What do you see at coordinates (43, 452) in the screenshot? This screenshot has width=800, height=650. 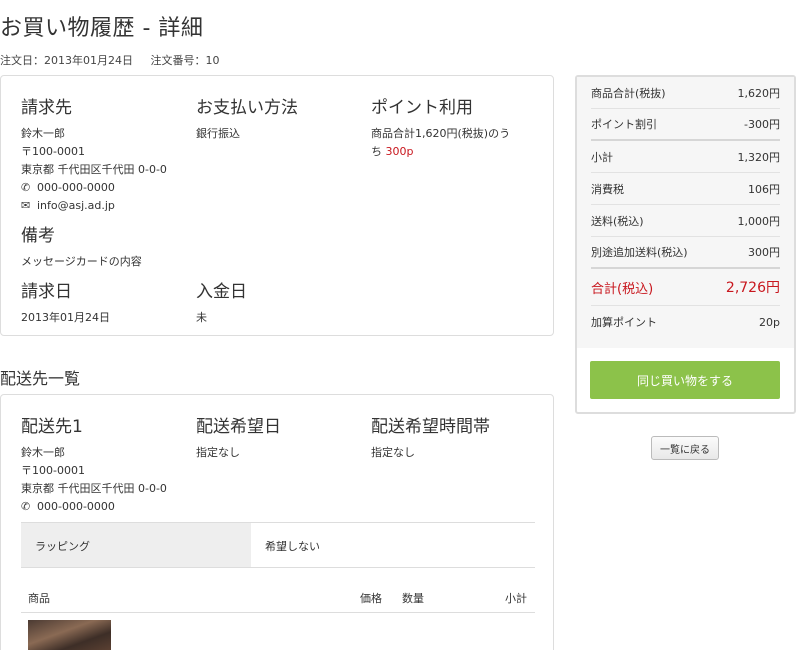 I see `destination-name: 鈴木一郎` at bounding box center [43, 452].